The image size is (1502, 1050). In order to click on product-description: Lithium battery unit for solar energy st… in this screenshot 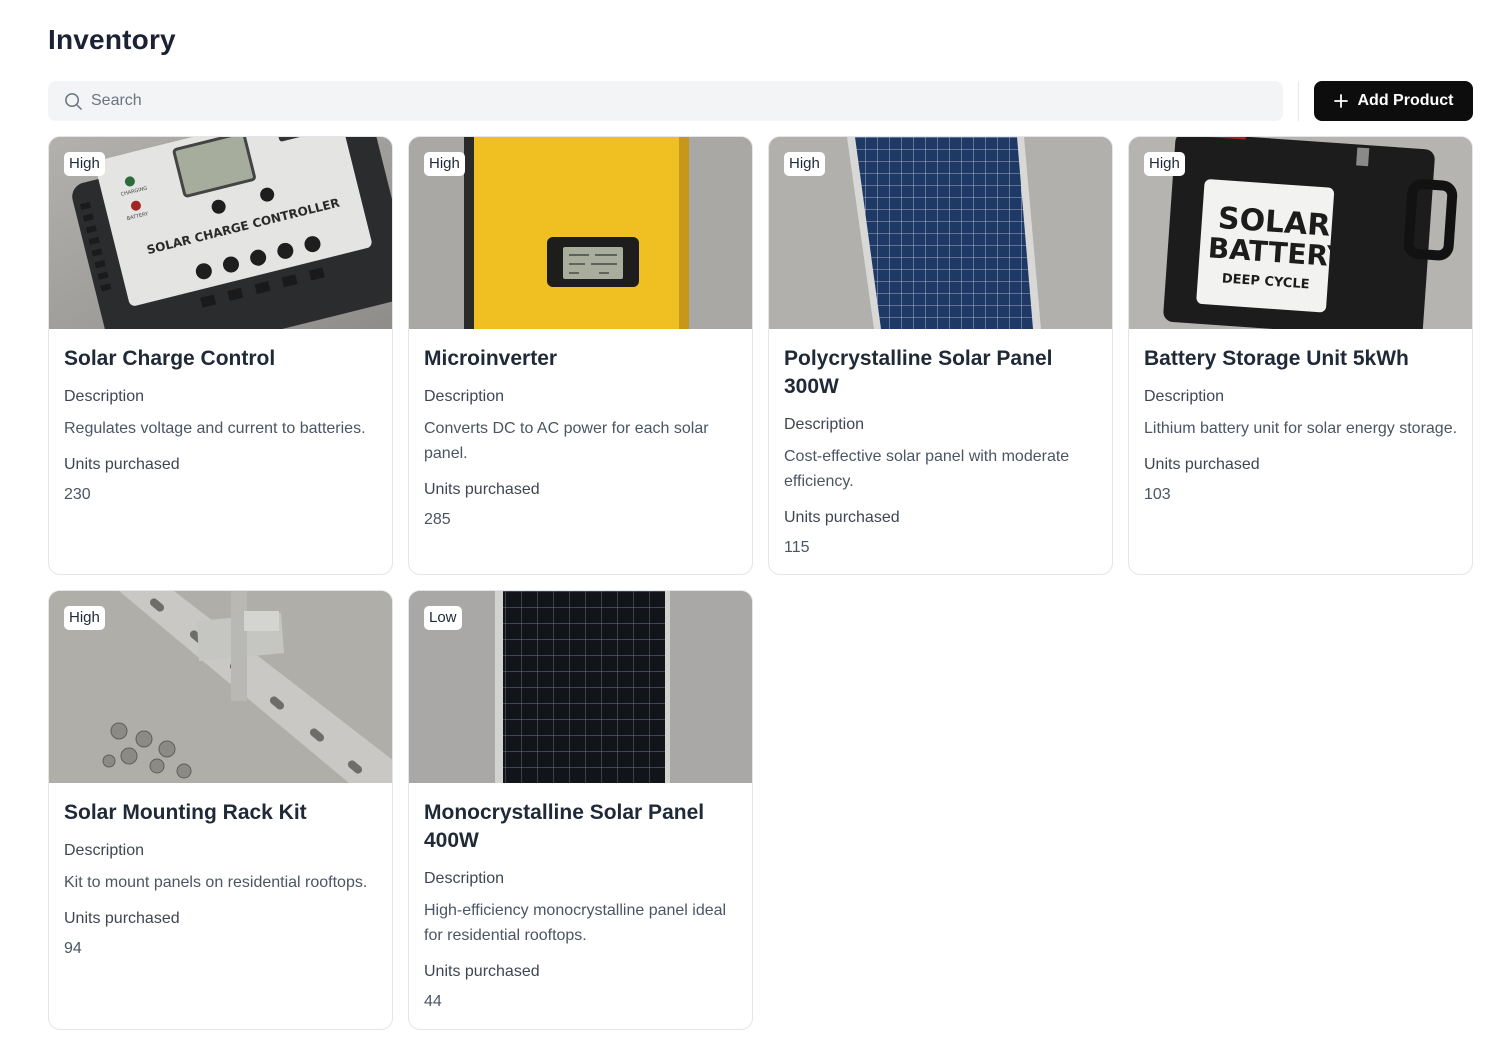, I will do `click(1301, 428)`.